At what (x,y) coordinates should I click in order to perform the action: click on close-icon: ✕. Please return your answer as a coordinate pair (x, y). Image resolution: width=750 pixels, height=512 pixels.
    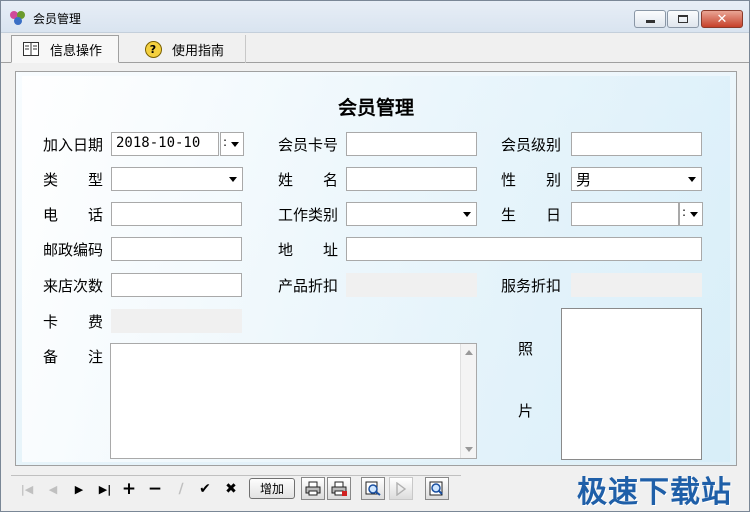
    Looking at the image, I should click on (722, 19).